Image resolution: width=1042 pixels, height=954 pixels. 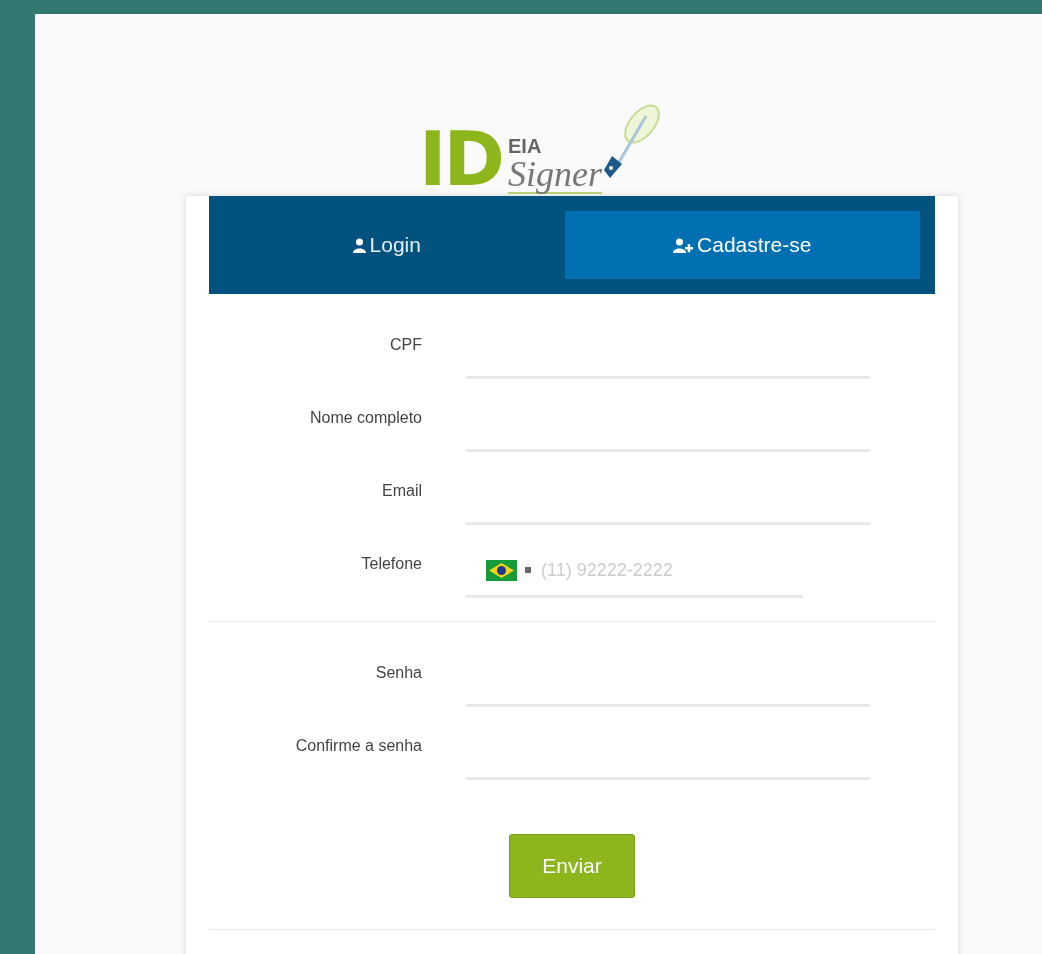 What do you see at coordinates (391, 563) in the screenshot?
I see `field-label: Telefone` at bounding box center [391, 563].